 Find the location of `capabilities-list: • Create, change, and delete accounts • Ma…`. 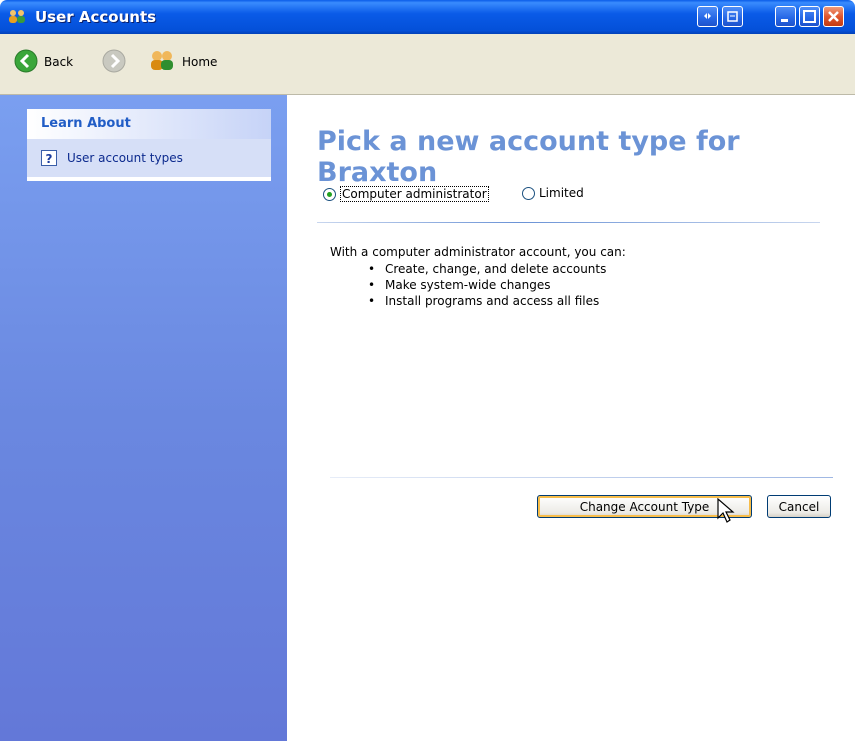

capabilities-list: • Create, change, and delete accounts • Ma… is located at coordinates (487, 285).